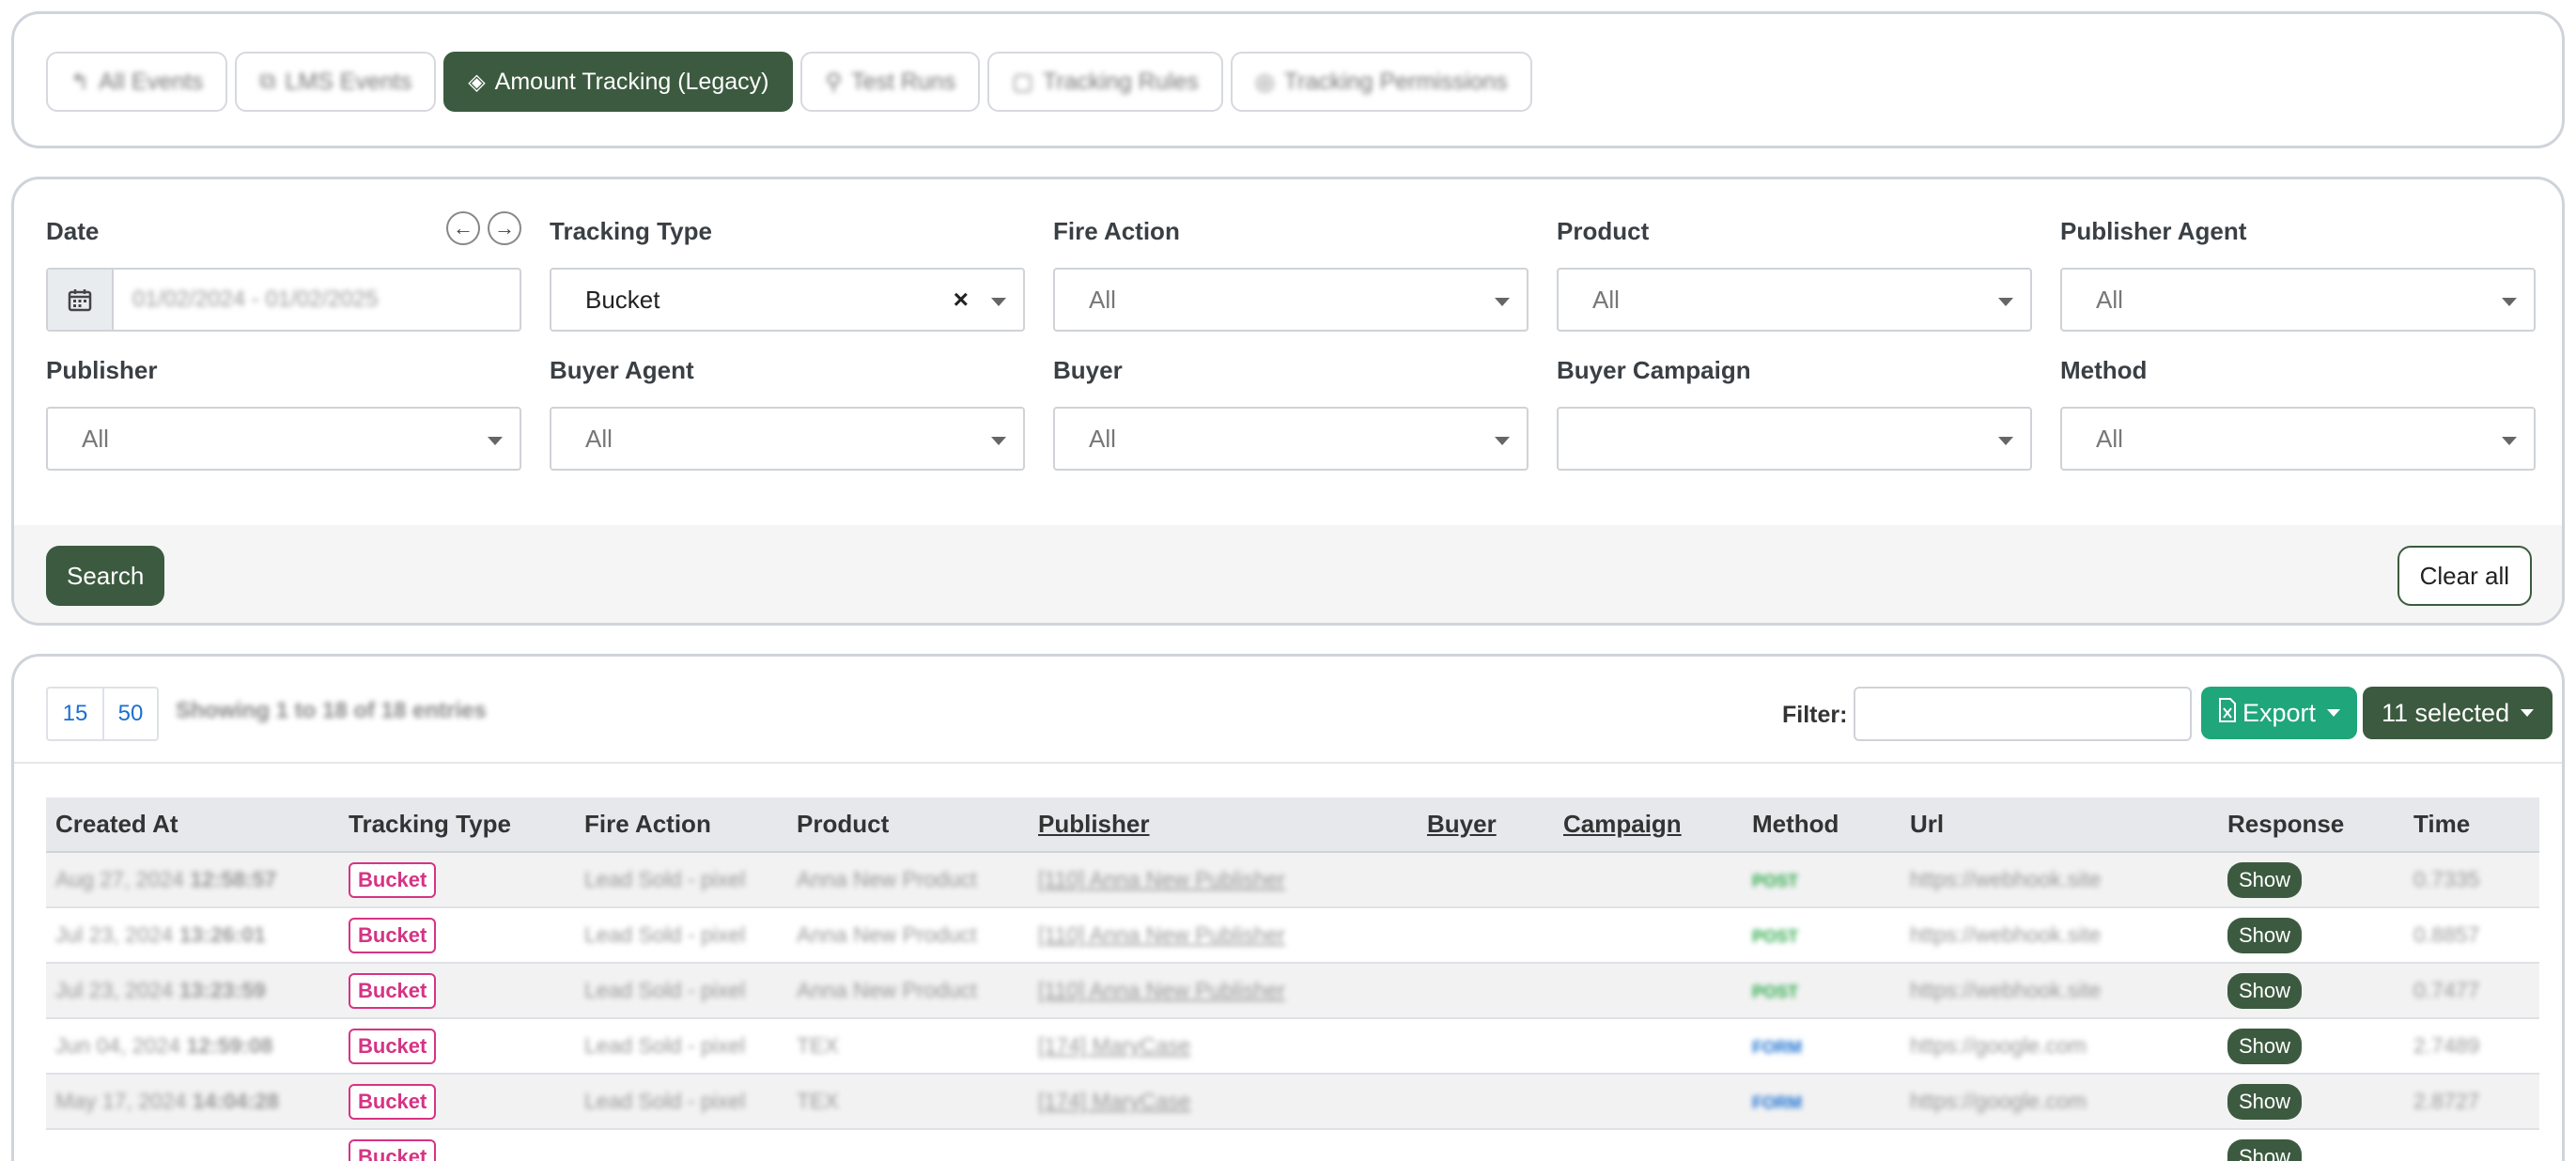 This screenshot has width=2576, height=1161. I want to click on column-header-method: Method, so click(1822, 824).